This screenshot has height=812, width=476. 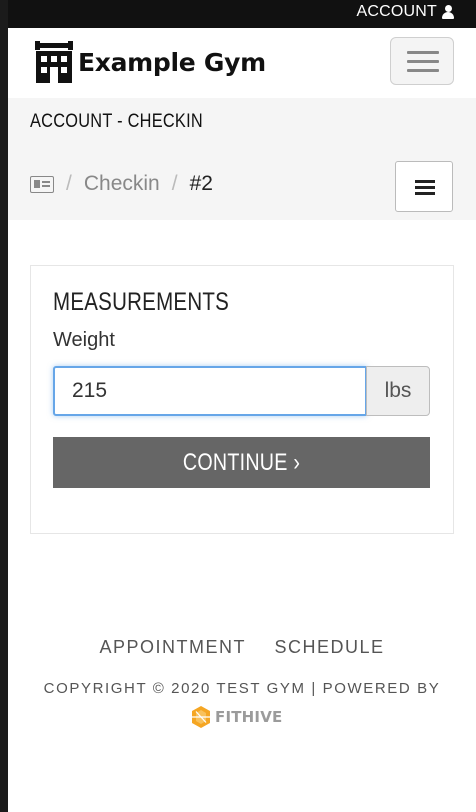 What do you see at coordinates (141, 302) in the screenshot?
I see `panel-title: MEASUREMENTS` at bounding box center [141, 302].